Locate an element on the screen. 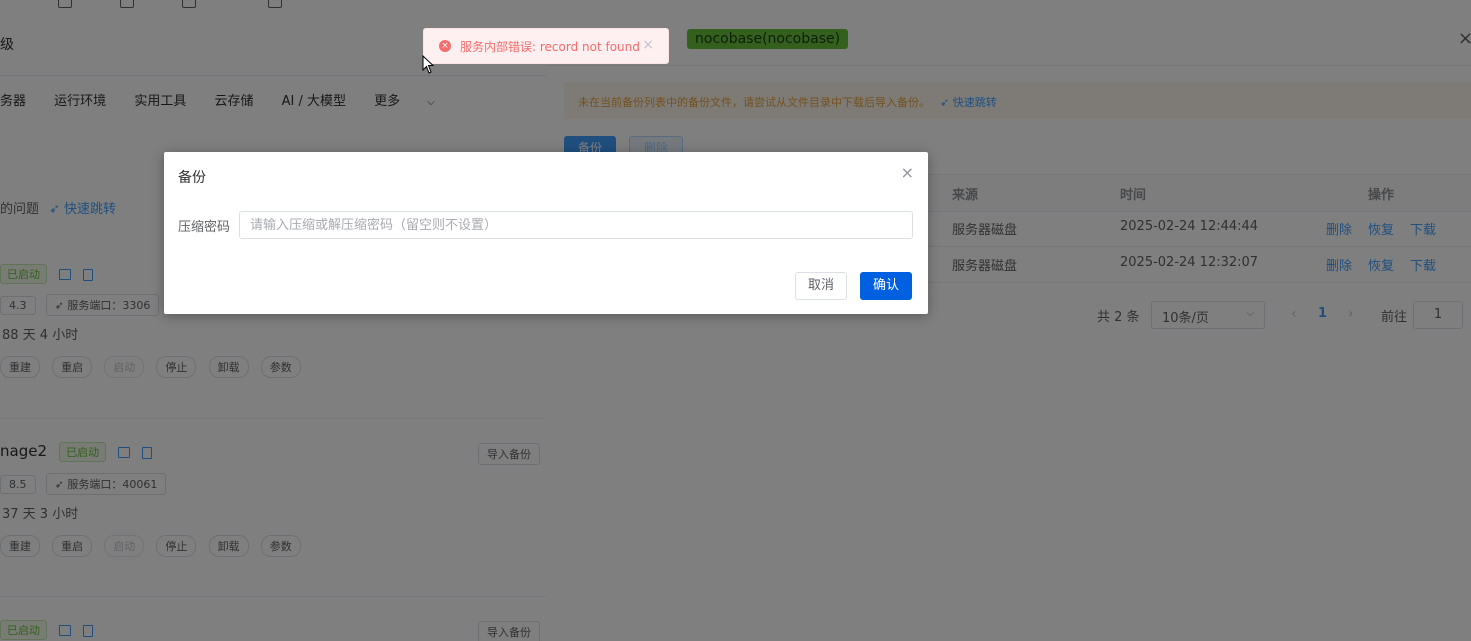 The image size is (1471, 641). backup-dialog: 备份 × 压缩密码 取消 确认 is located at coordinates (546, 233).